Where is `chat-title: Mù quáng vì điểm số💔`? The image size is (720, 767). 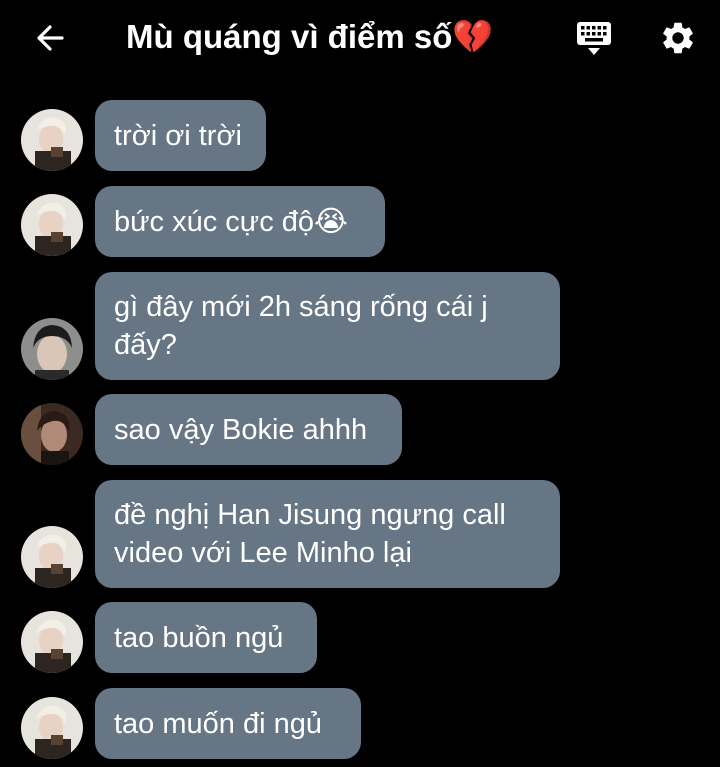
chat-title: Mù quáng vì điểm số💔 is located at coordinates (310, 36).